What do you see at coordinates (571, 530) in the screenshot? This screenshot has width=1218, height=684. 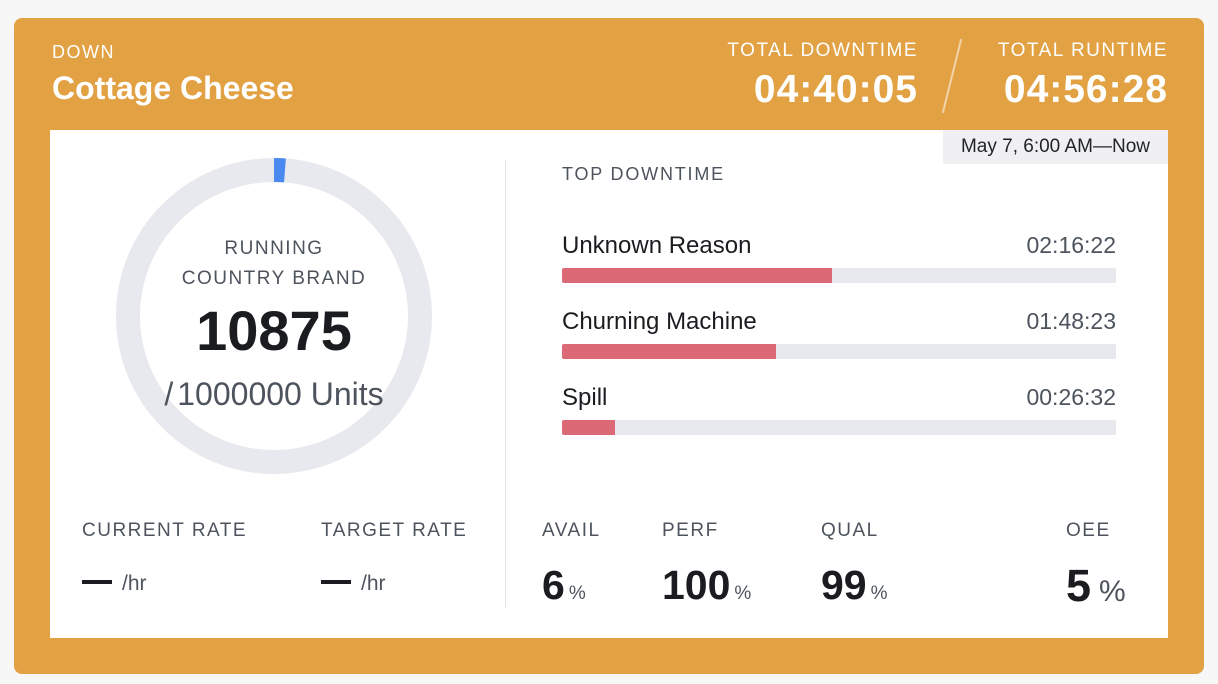 I see `availability-label: AVAIL` at bounding box center [571, 530].